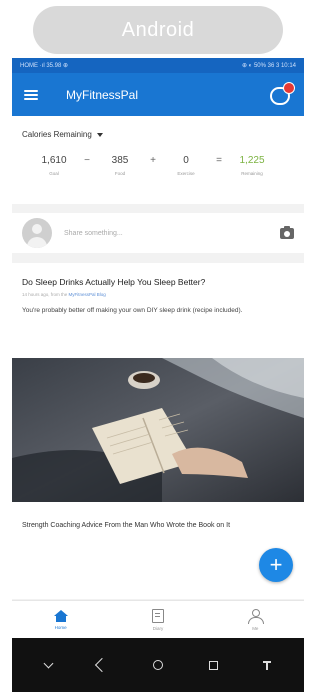 The width and height of the screenshot is (320, 692). What do you see at coordinates (282, 93) in the screenshot?
I see `messages-button` at bounding box center [282, 93].